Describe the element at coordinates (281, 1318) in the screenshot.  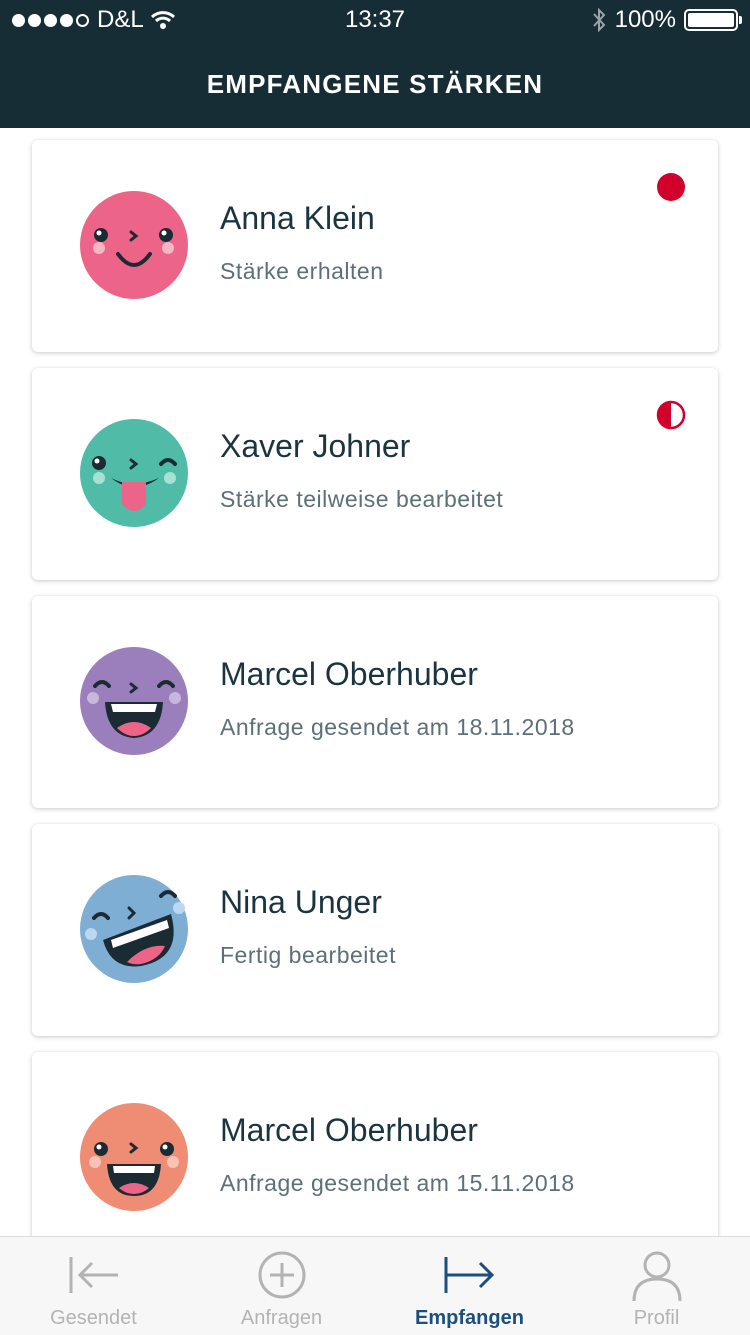
I see `tab-label: Anfragen` at that location.